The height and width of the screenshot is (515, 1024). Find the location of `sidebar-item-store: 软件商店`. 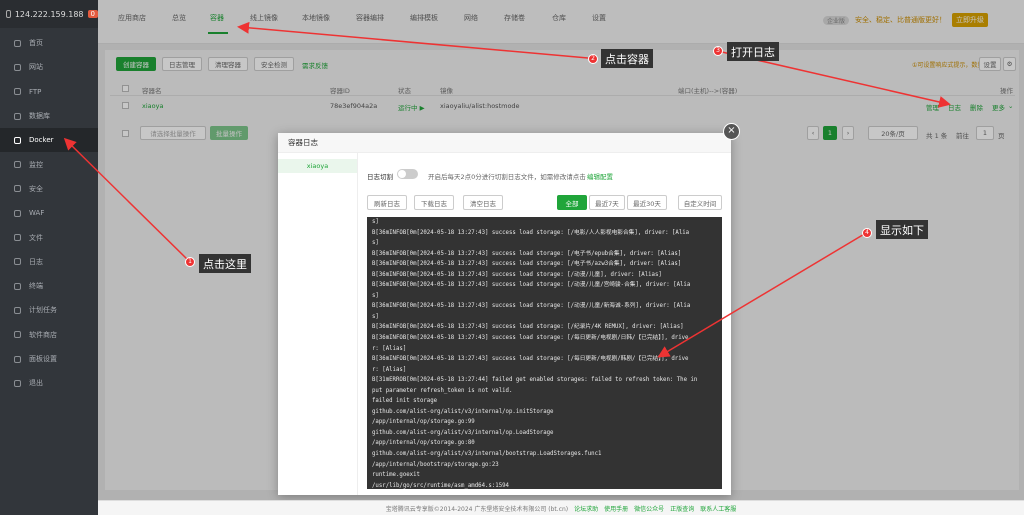

sidebar-item-store: 软件商店 is located at coordinates (49, 335).